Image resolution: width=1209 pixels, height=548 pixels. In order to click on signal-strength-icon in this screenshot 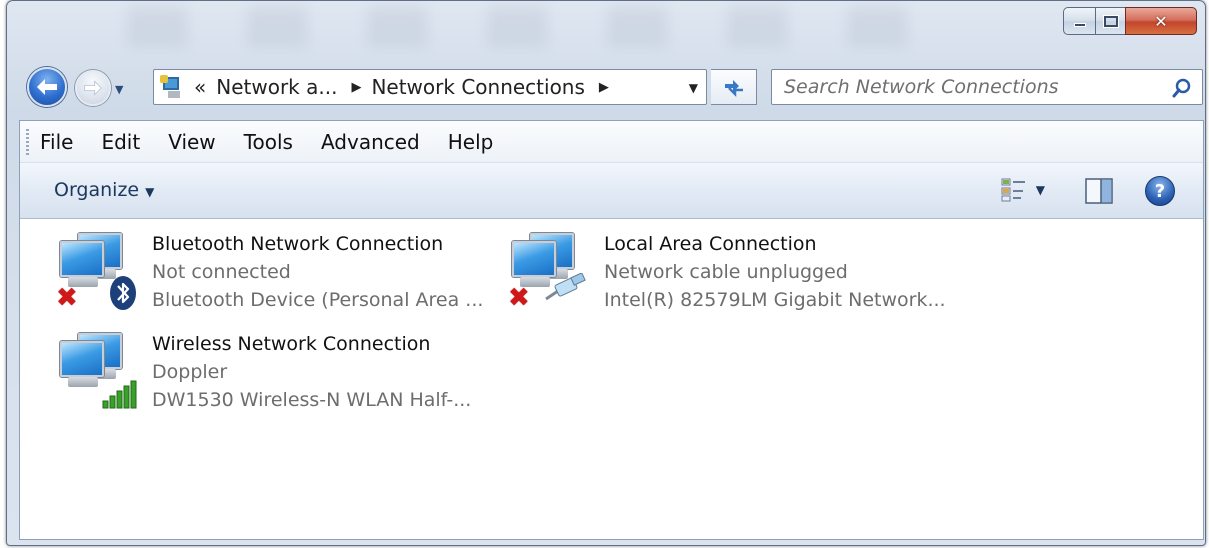, I will do `click(119, 394)`.